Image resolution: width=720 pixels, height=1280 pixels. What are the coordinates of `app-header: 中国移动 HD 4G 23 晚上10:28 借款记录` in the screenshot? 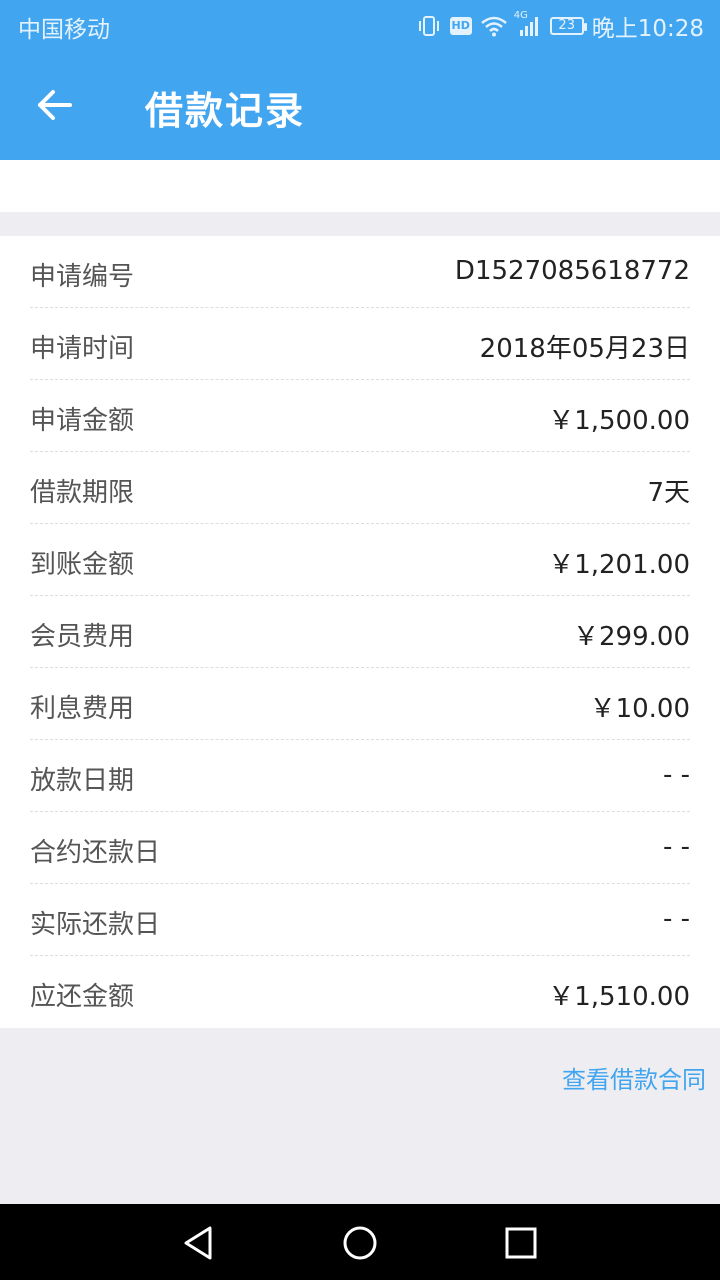 It's located at (360, 80).